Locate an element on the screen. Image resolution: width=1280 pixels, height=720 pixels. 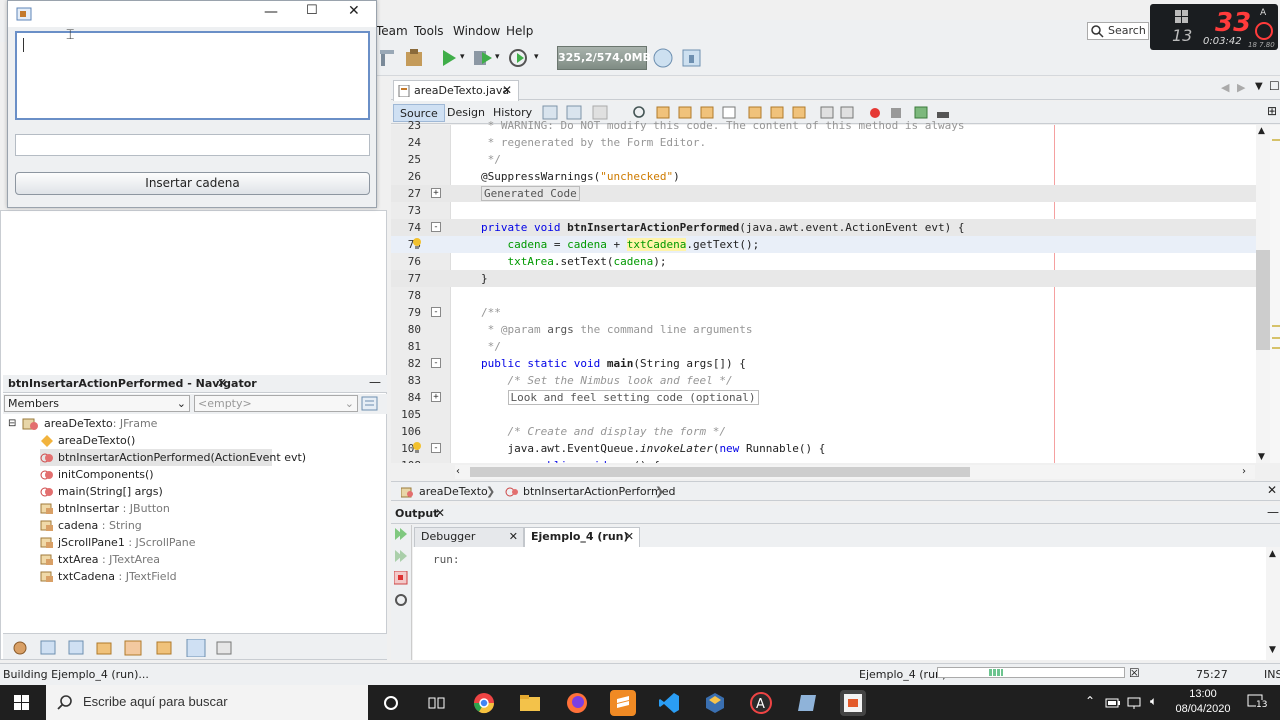
code-line: 27 + Generated Code is located at coordinates (824, 193).